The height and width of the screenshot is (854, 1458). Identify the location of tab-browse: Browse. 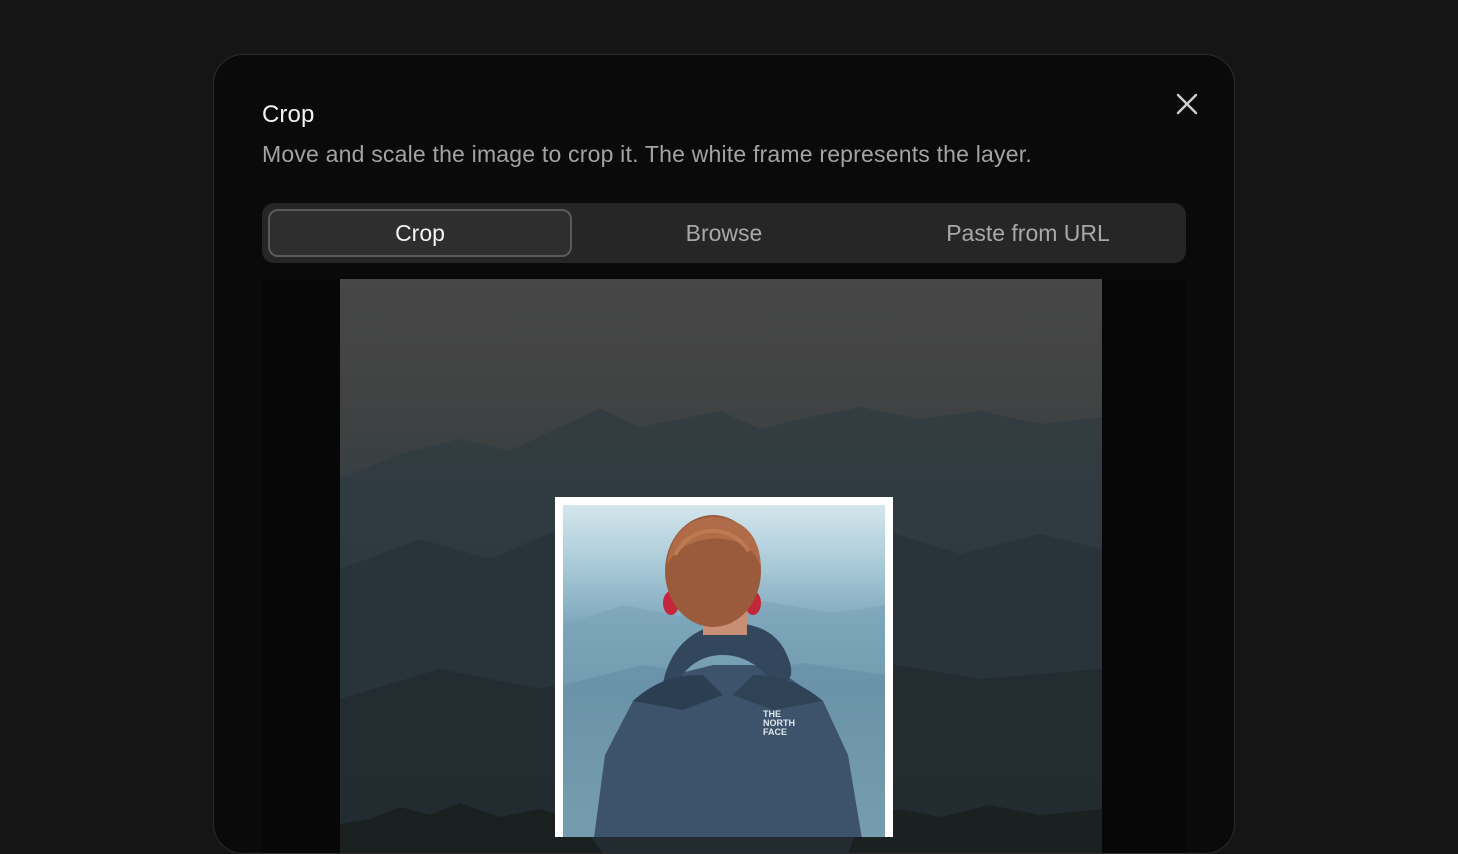
(724, 233).